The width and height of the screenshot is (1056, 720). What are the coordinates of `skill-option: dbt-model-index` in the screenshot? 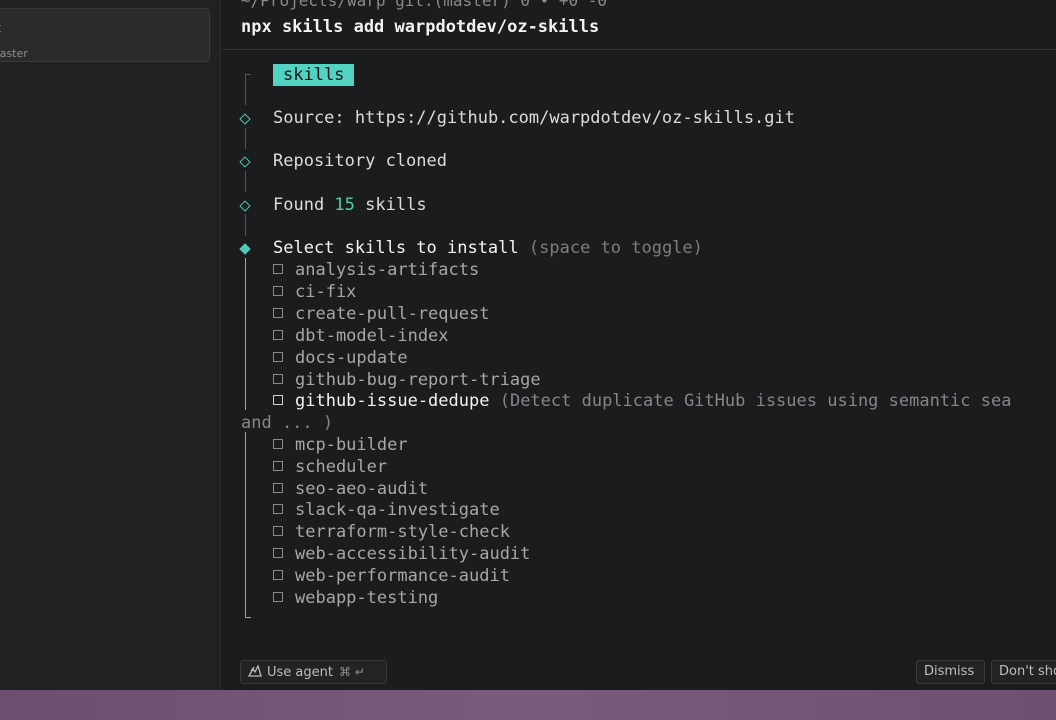 It's located at (361, 336).